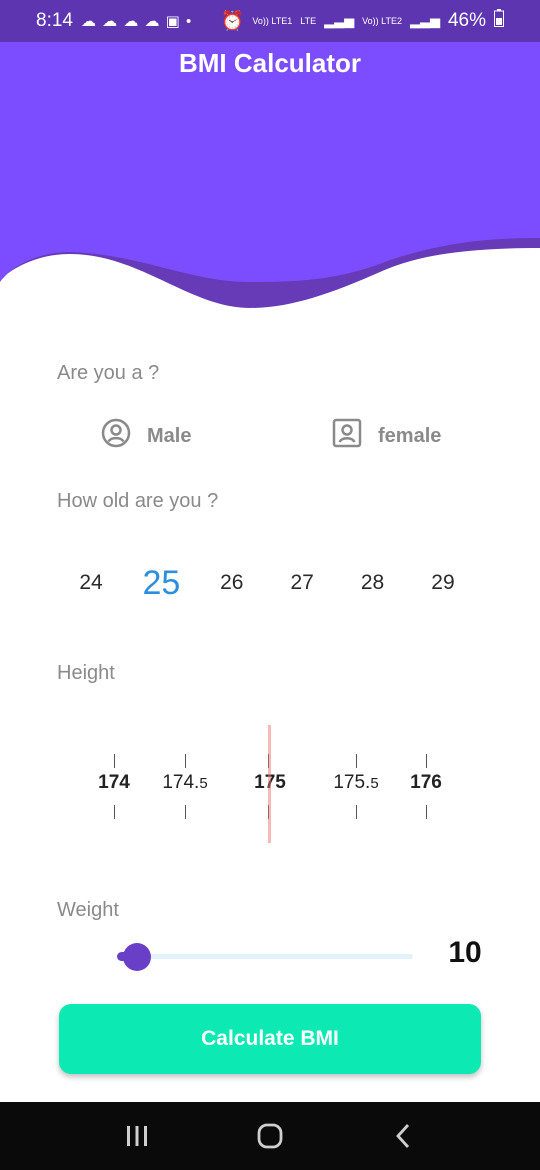 The image size is (540, 1170). I want to click on tick-main: 176, so click(426, 782).